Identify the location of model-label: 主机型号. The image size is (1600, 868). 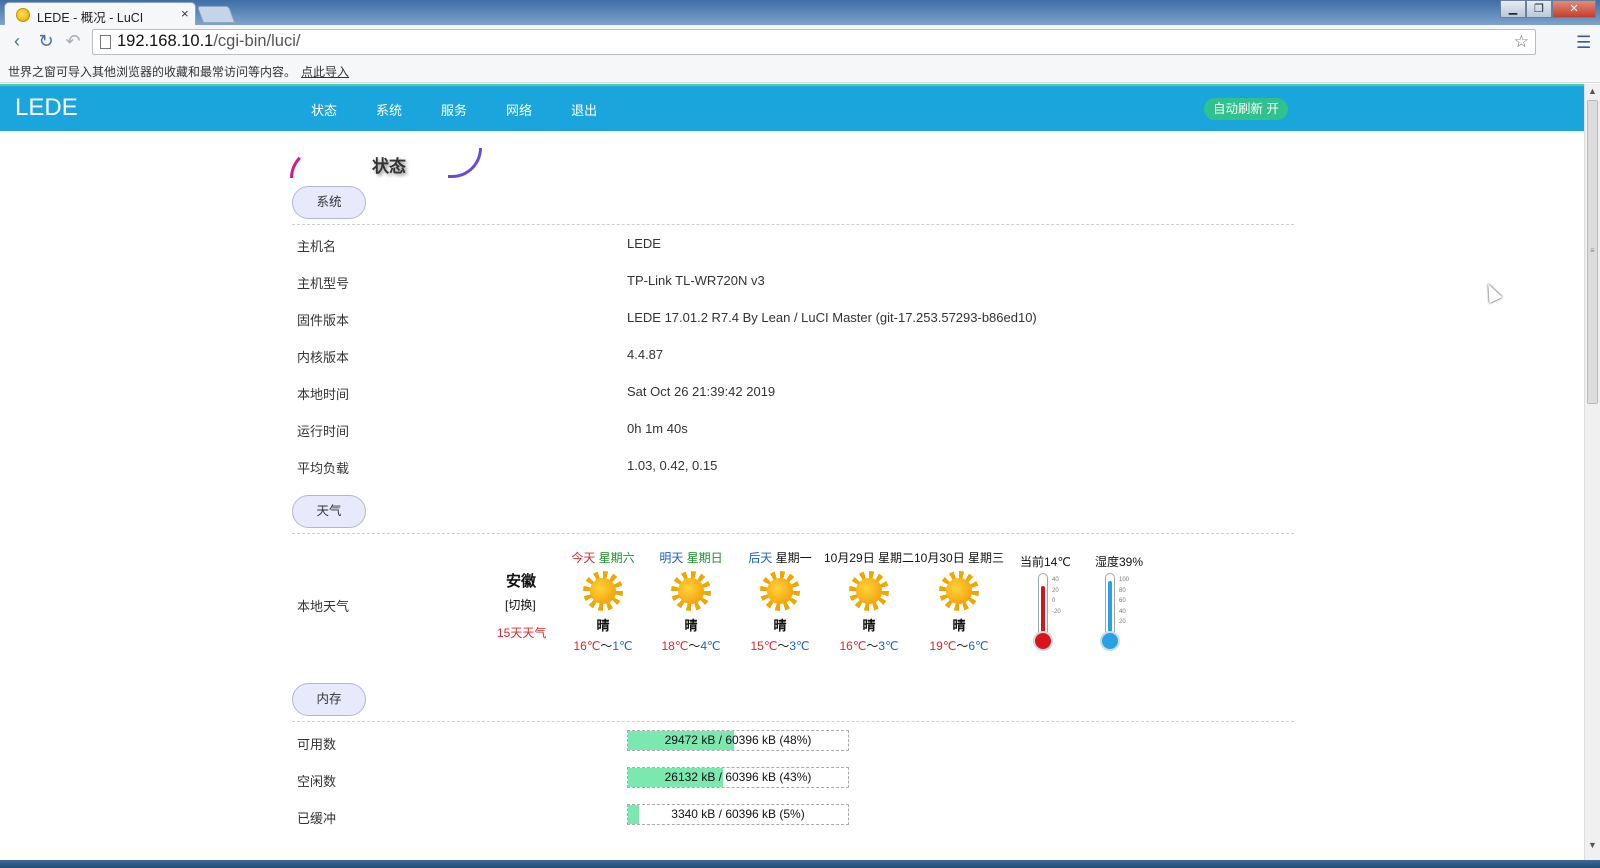
(323, 283).